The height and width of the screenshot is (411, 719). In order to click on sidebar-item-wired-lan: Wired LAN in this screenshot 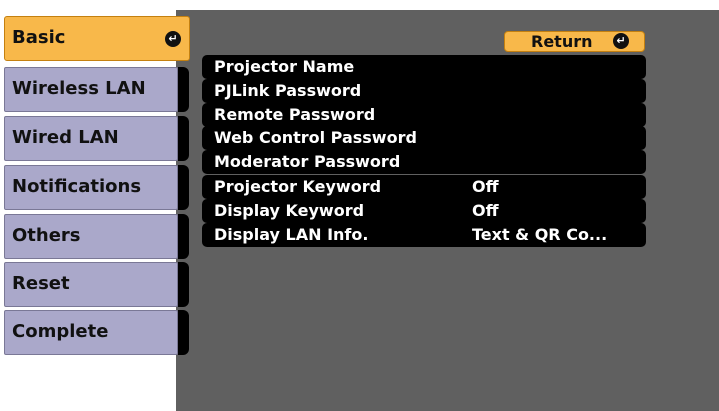, I will do `click(96, 138)`.